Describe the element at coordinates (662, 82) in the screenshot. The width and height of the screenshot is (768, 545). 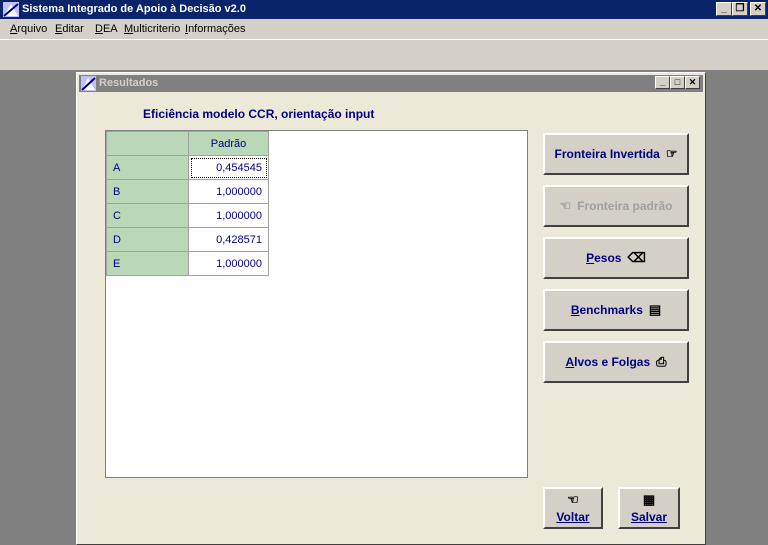
I see `window-minimize-button: _` at that location.